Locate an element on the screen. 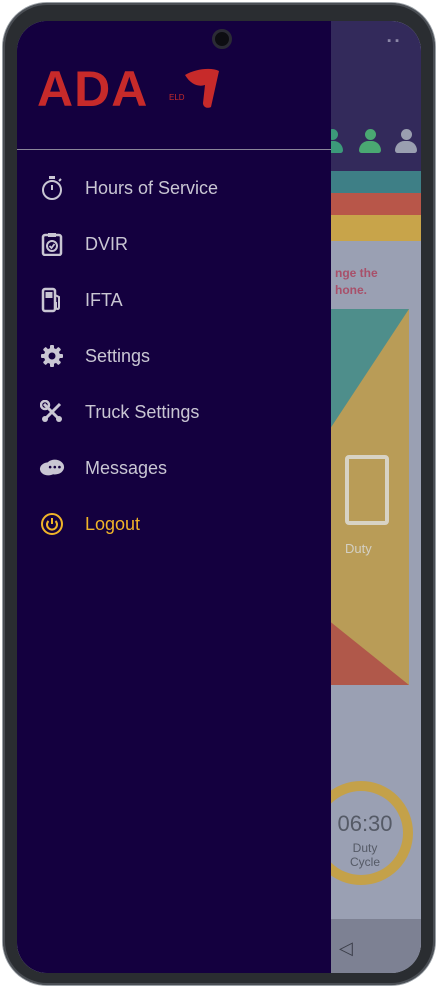 This screenshot has height=990, width=436. menu-label: Settings is located at coordinates (118, 355).